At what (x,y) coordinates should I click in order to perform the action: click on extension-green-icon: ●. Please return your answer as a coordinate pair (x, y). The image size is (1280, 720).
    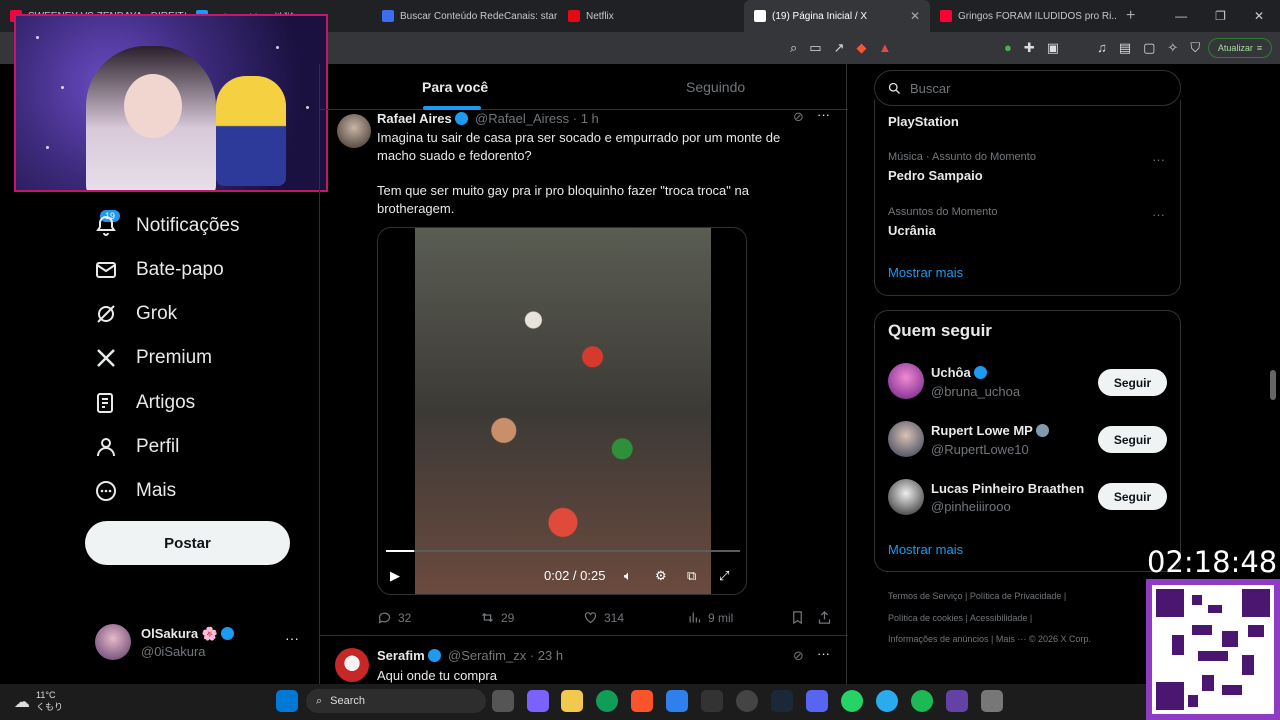
    Looking at the image, I should click on (1008, 48).